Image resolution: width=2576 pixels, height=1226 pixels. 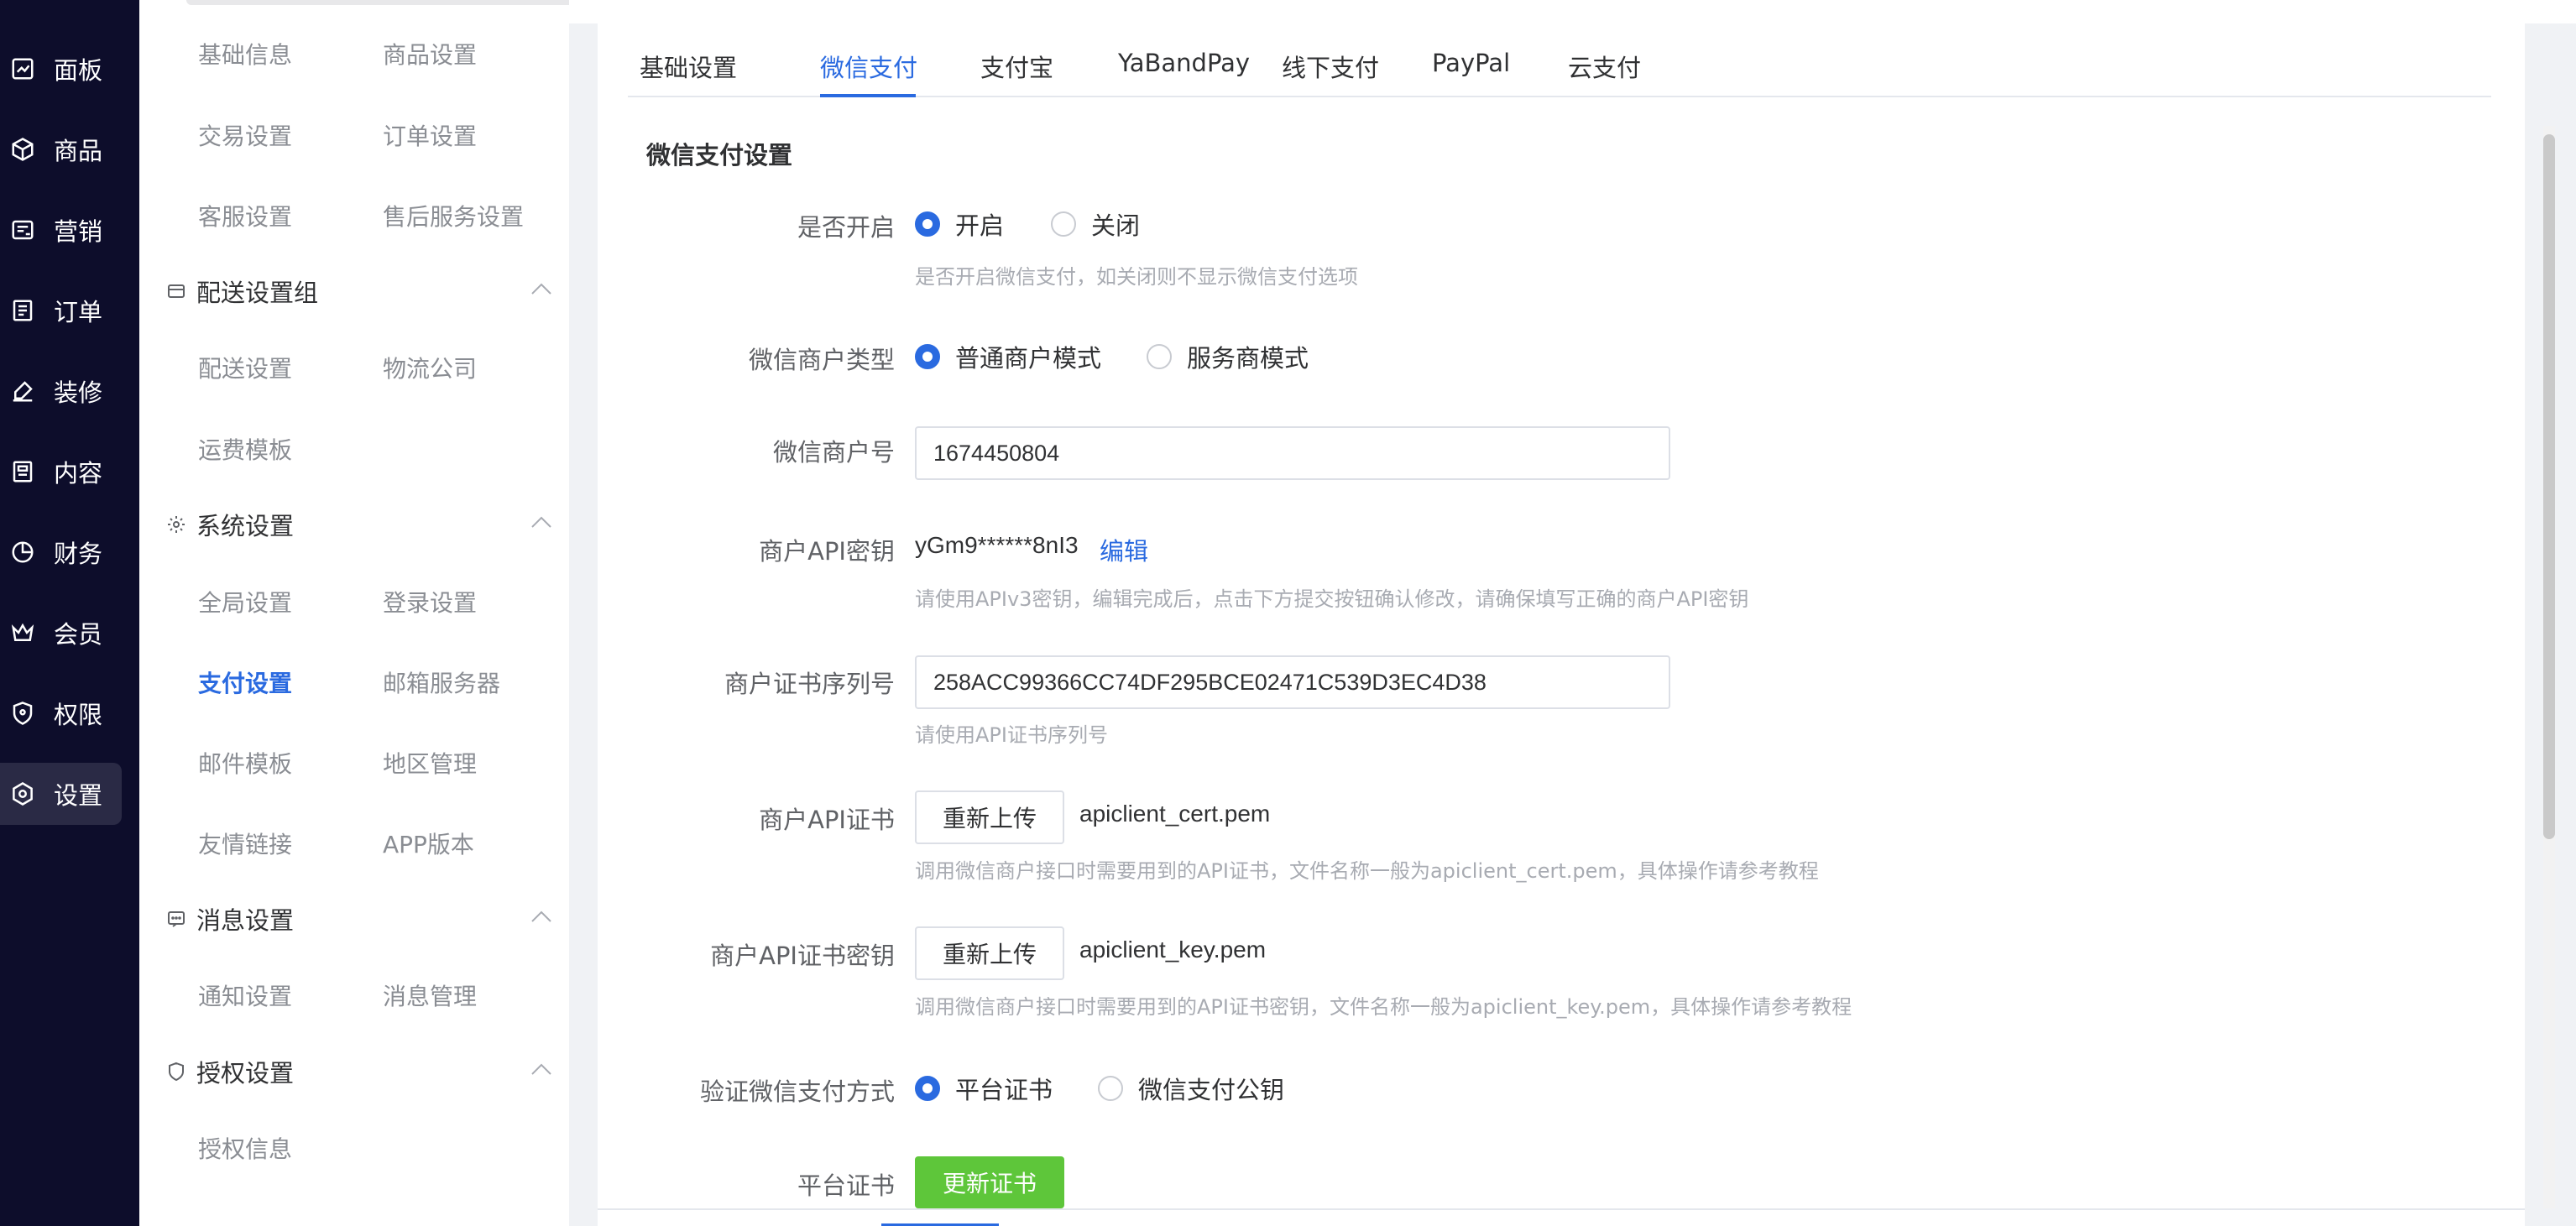 What do you see at coordinates (245, 995) in the screenshot?
I see `submenu-item-notification: 通知设置` at bounding box center [245, 995].